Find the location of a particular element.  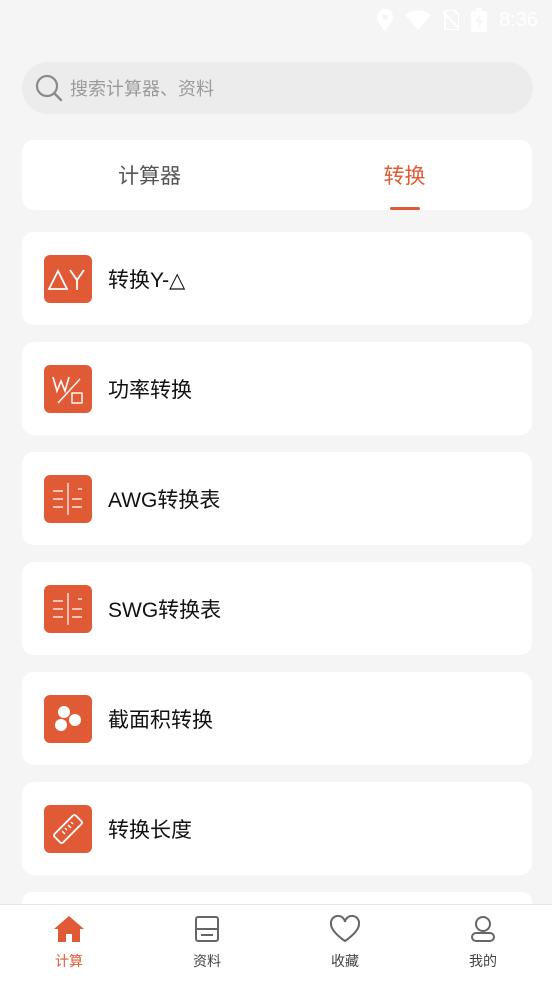

status-bar: 8:36 is located at coordinates (276, 20).